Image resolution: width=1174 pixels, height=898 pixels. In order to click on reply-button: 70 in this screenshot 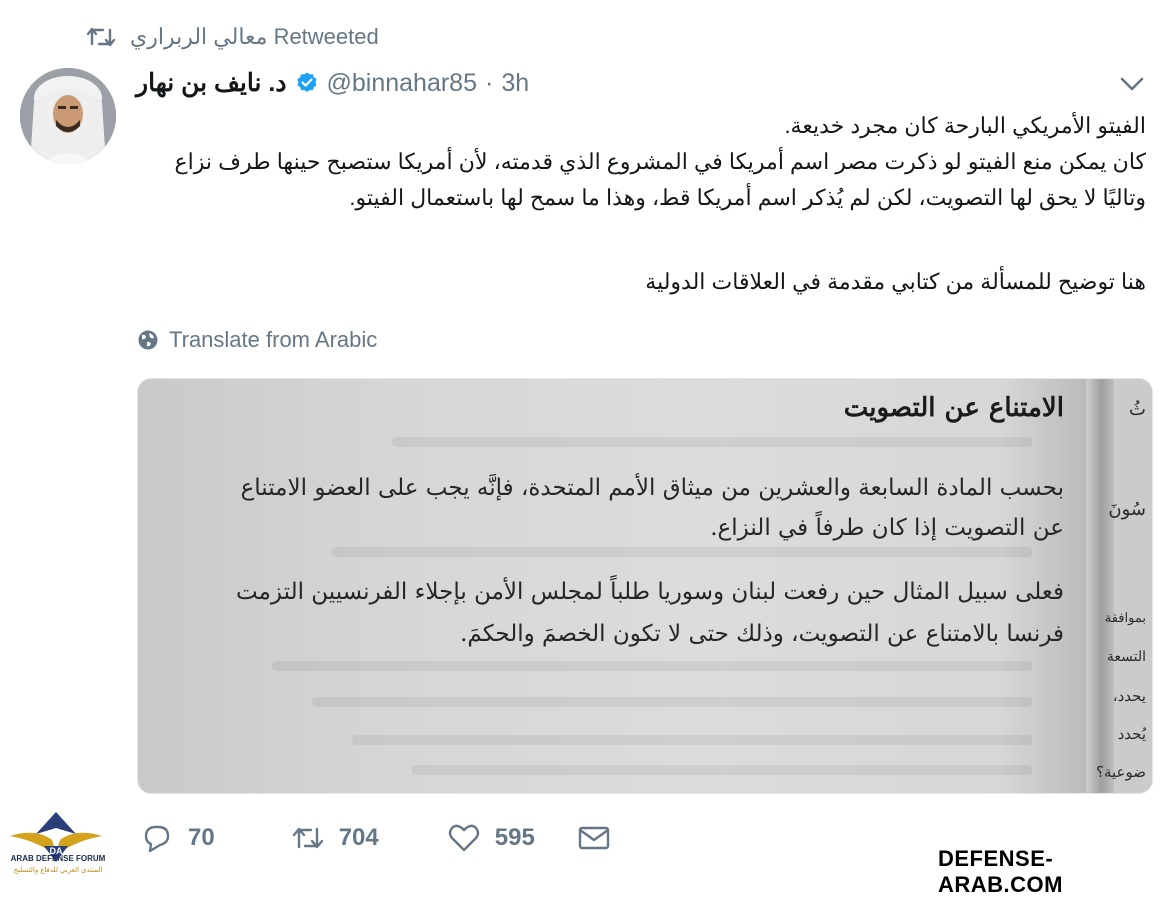, I will do `click(177, 838)`.